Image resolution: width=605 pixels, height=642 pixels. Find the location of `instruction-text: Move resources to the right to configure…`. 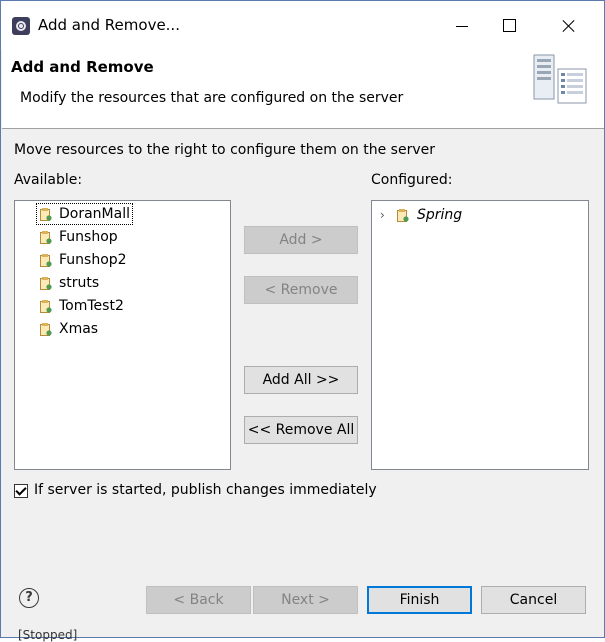

instruction-text: Move resources to the right to configure… is located at coordinates (224, 150).